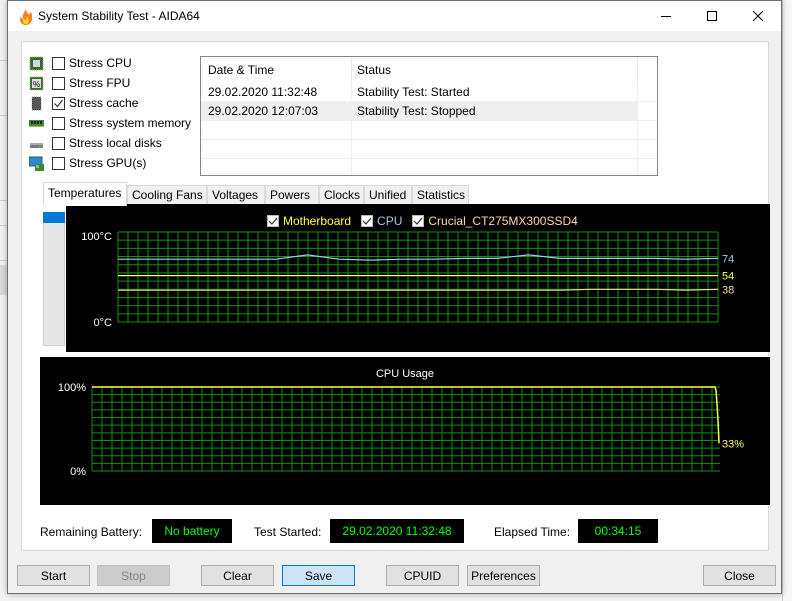 Image resolution: width=792 pixels, height=601 pixels. I want to click on stress-option-label: Stress GPU(s), so click(108, 163).